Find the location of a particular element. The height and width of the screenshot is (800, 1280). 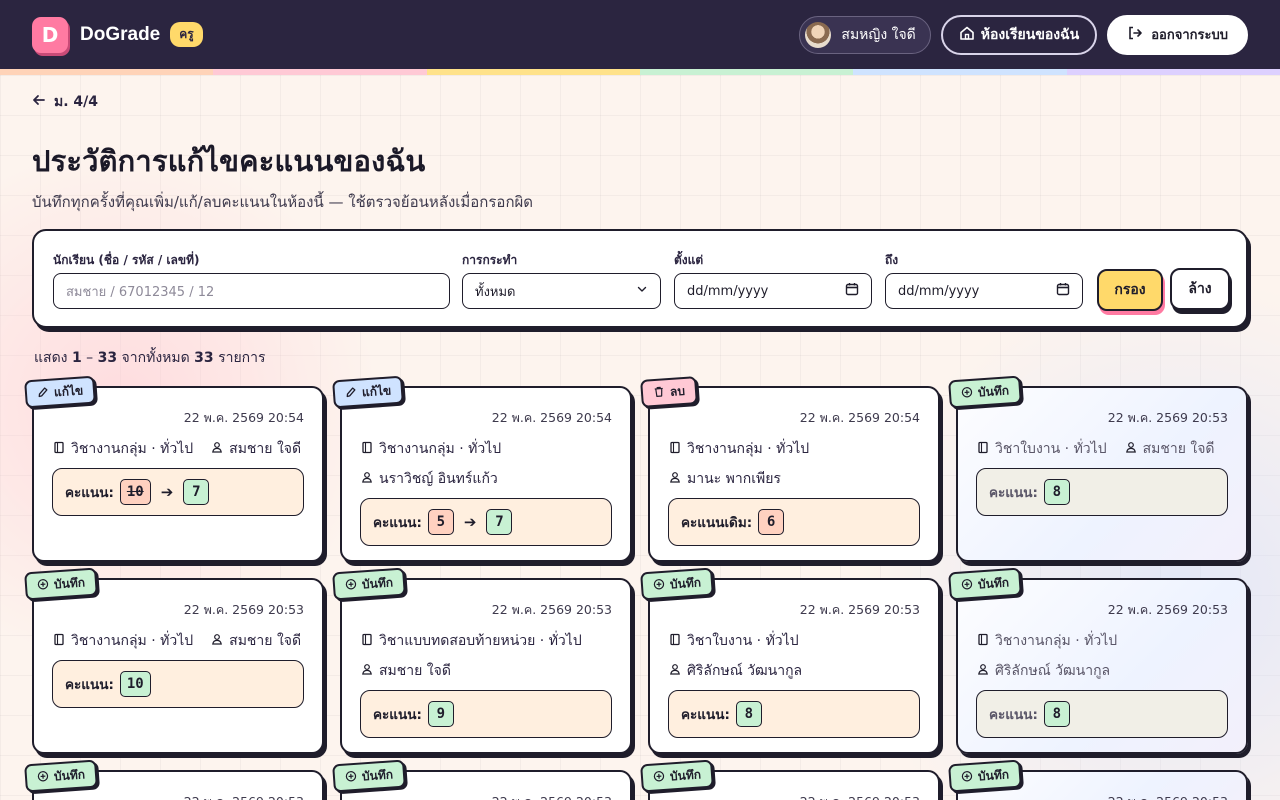

score-label: คะแนนเดิม: is located at coordinates (717, 523).